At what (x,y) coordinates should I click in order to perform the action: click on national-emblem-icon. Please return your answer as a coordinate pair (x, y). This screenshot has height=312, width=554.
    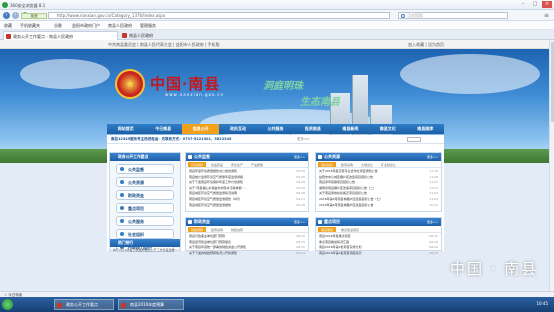
    Looking at the image, I should click on (130, 84).